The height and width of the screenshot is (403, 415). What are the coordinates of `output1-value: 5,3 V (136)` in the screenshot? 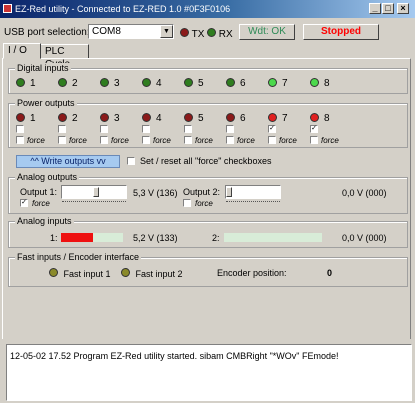 It's located at (155, 193).